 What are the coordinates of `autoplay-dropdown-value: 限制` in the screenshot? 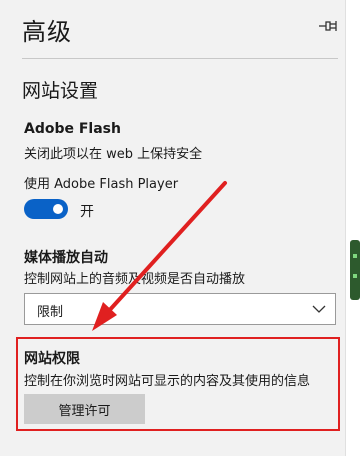 It's located at (50, 312).